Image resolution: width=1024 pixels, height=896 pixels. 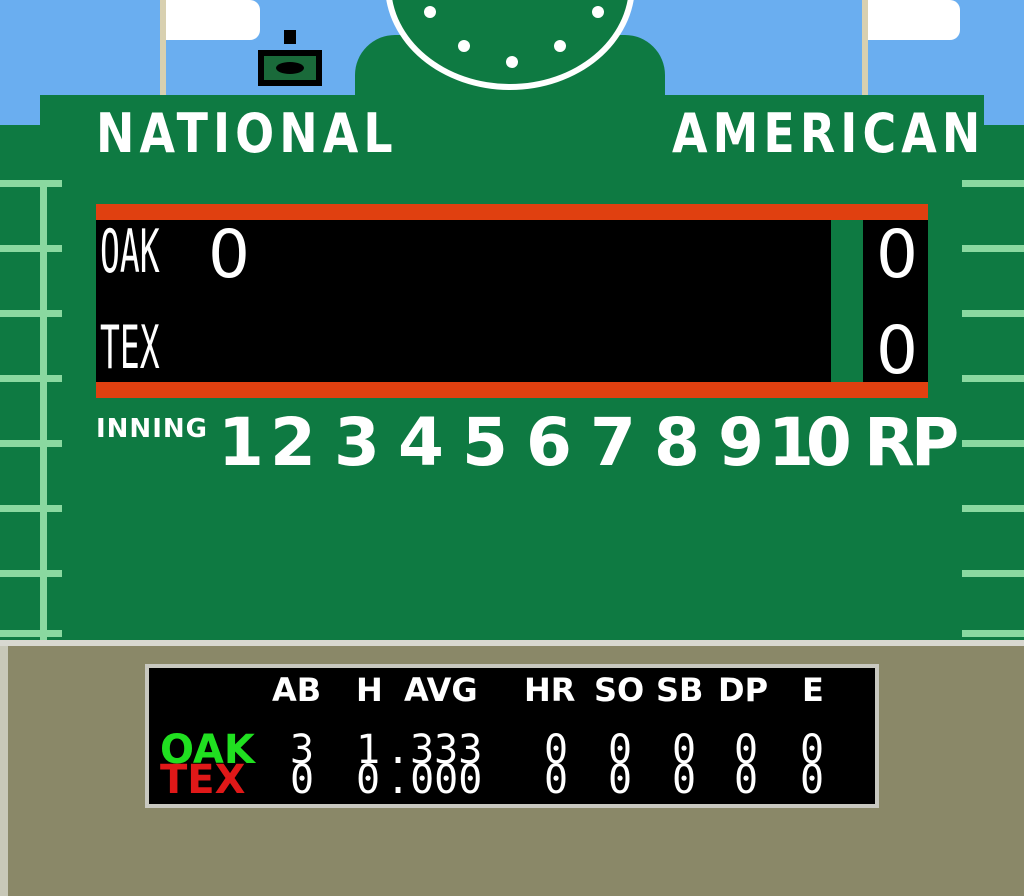 I want to click on linescore-team-home: TEX, so click(x=130, y=348).